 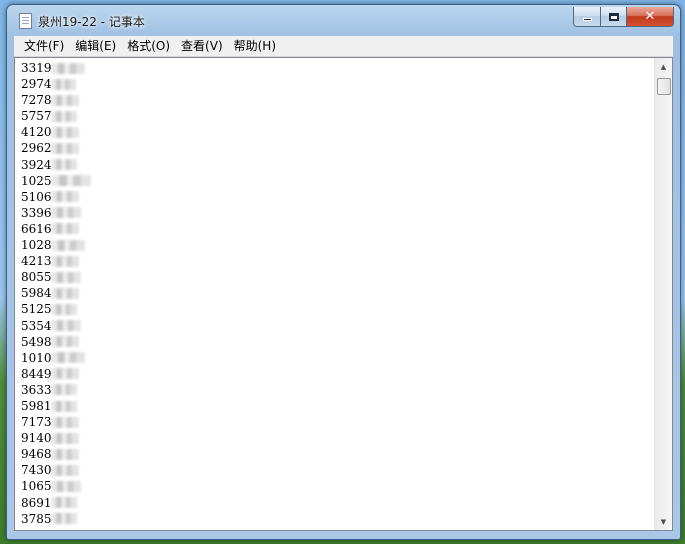 I want to click on arrow-down-icon: ▼, so click(x=663, y=521).